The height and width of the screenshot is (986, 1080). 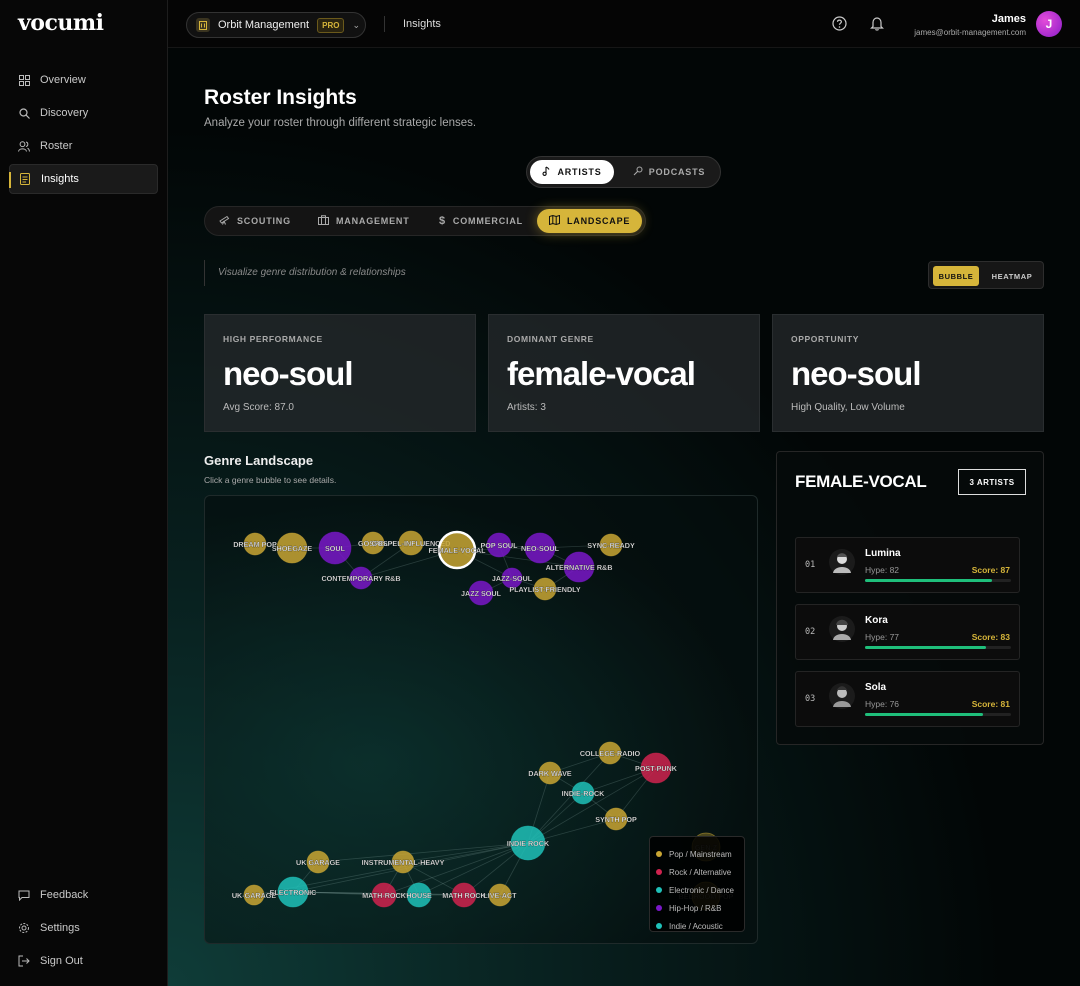 What do you see at coordinates (61, 961) in the screenshot?
I see `sidebar-item-label: Sign Out` at bounding box center [61, 961].